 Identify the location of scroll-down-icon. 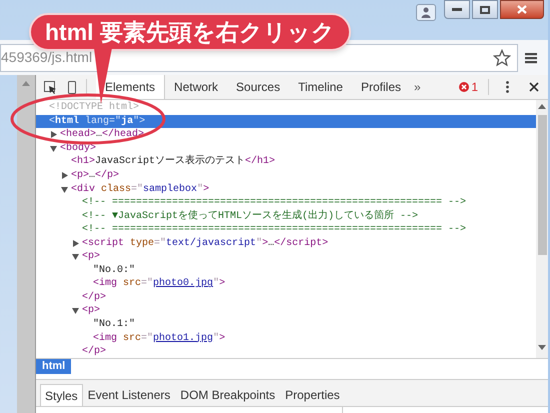
(542, 347).